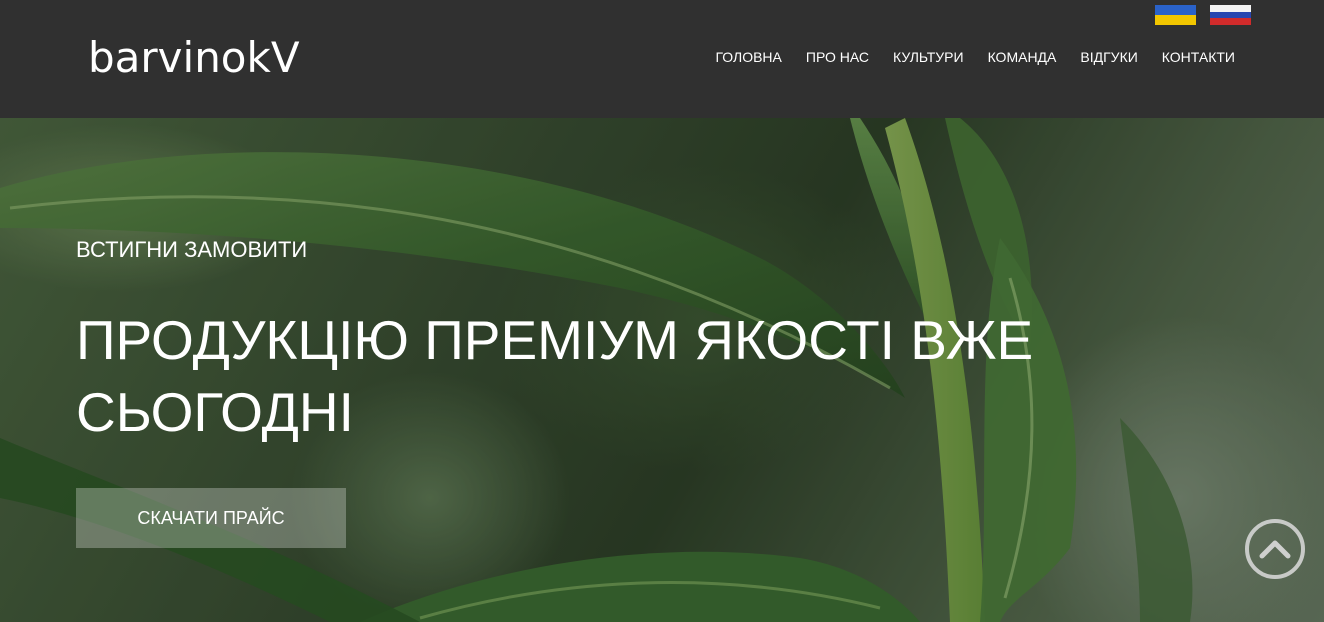 Image resolution: width=1324 pixels, height=622 pixels. I want to click on nav-item-home: ГОЛОВНА, so click(748, 57).